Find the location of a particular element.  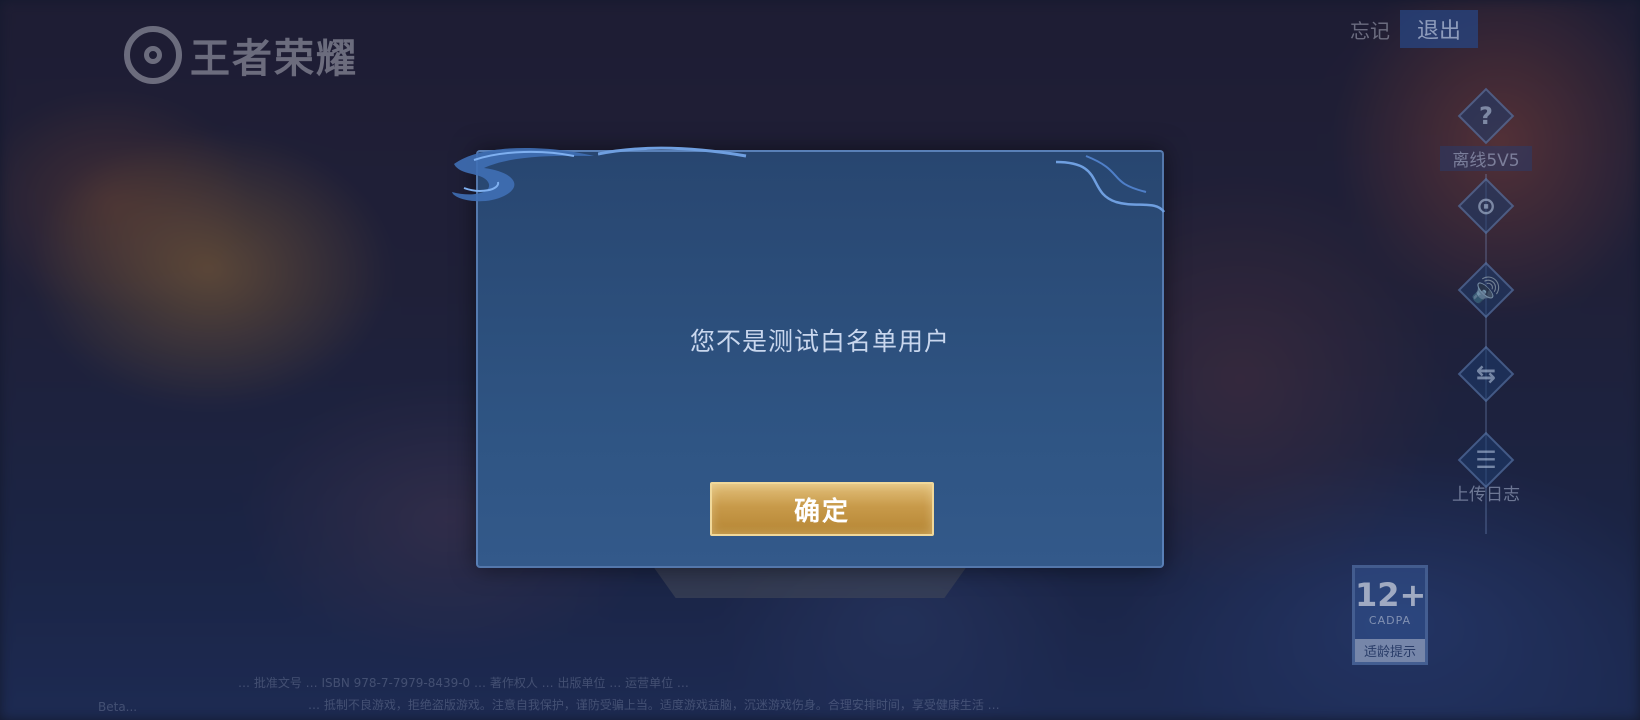

game-logo: 王者荣耀 is located at coordinates (241, 55).